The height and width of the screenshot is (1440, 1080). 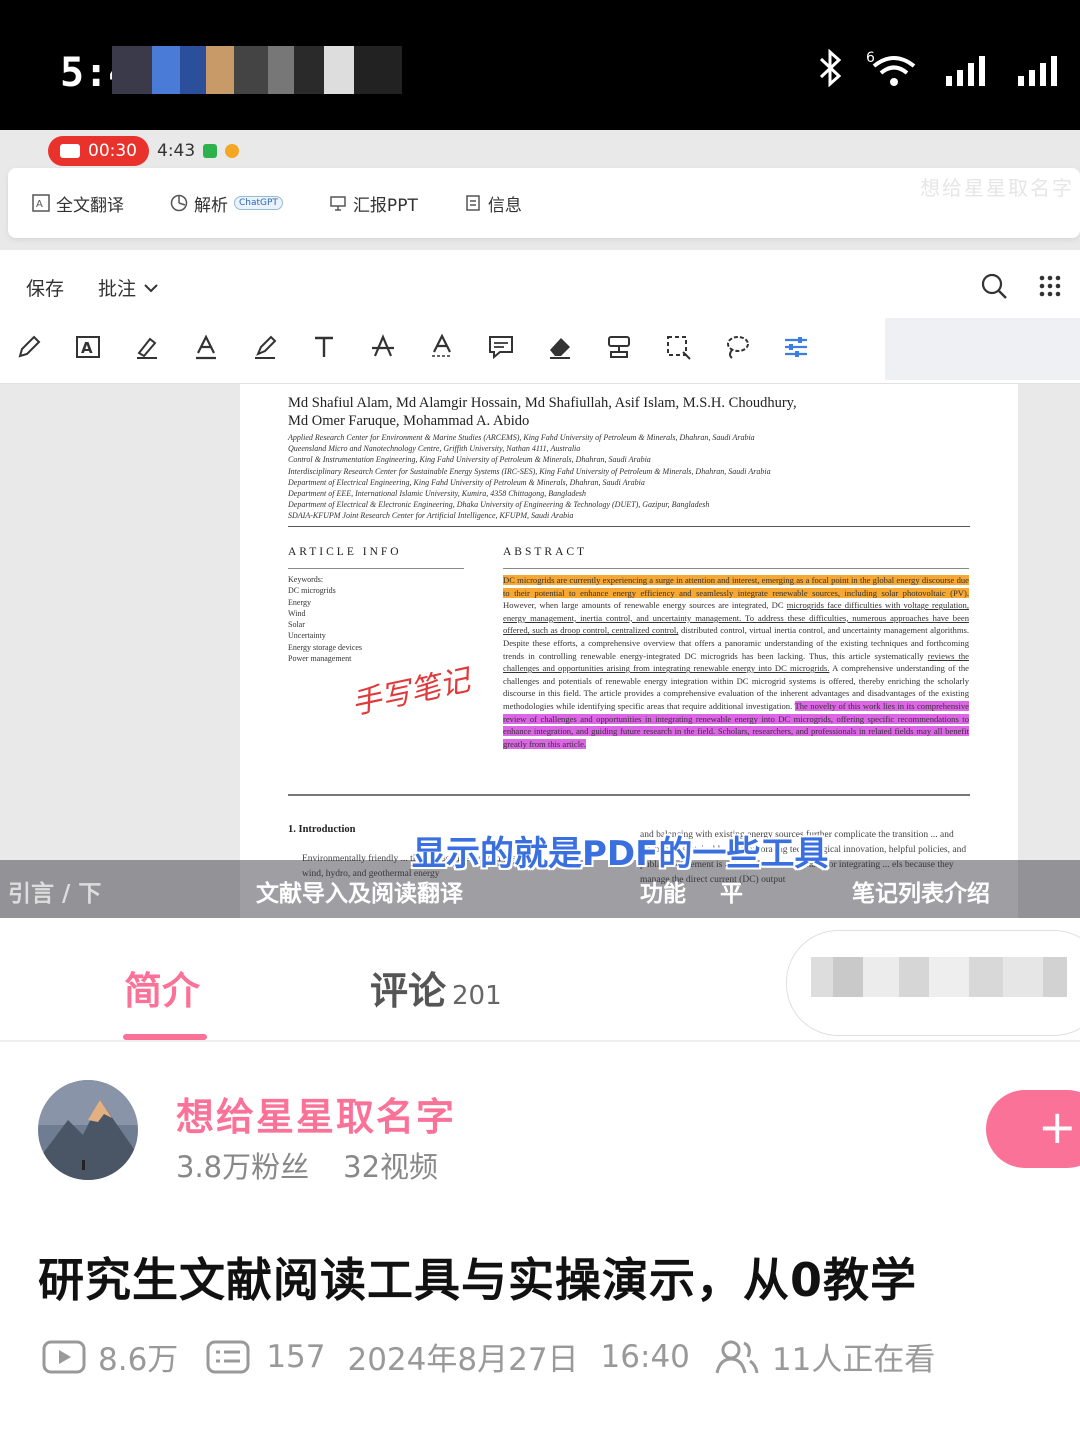 What do you see at coordinates (206, 347) in the screenshot?
I see `text-color-icon` at bounding box center [206, 347].